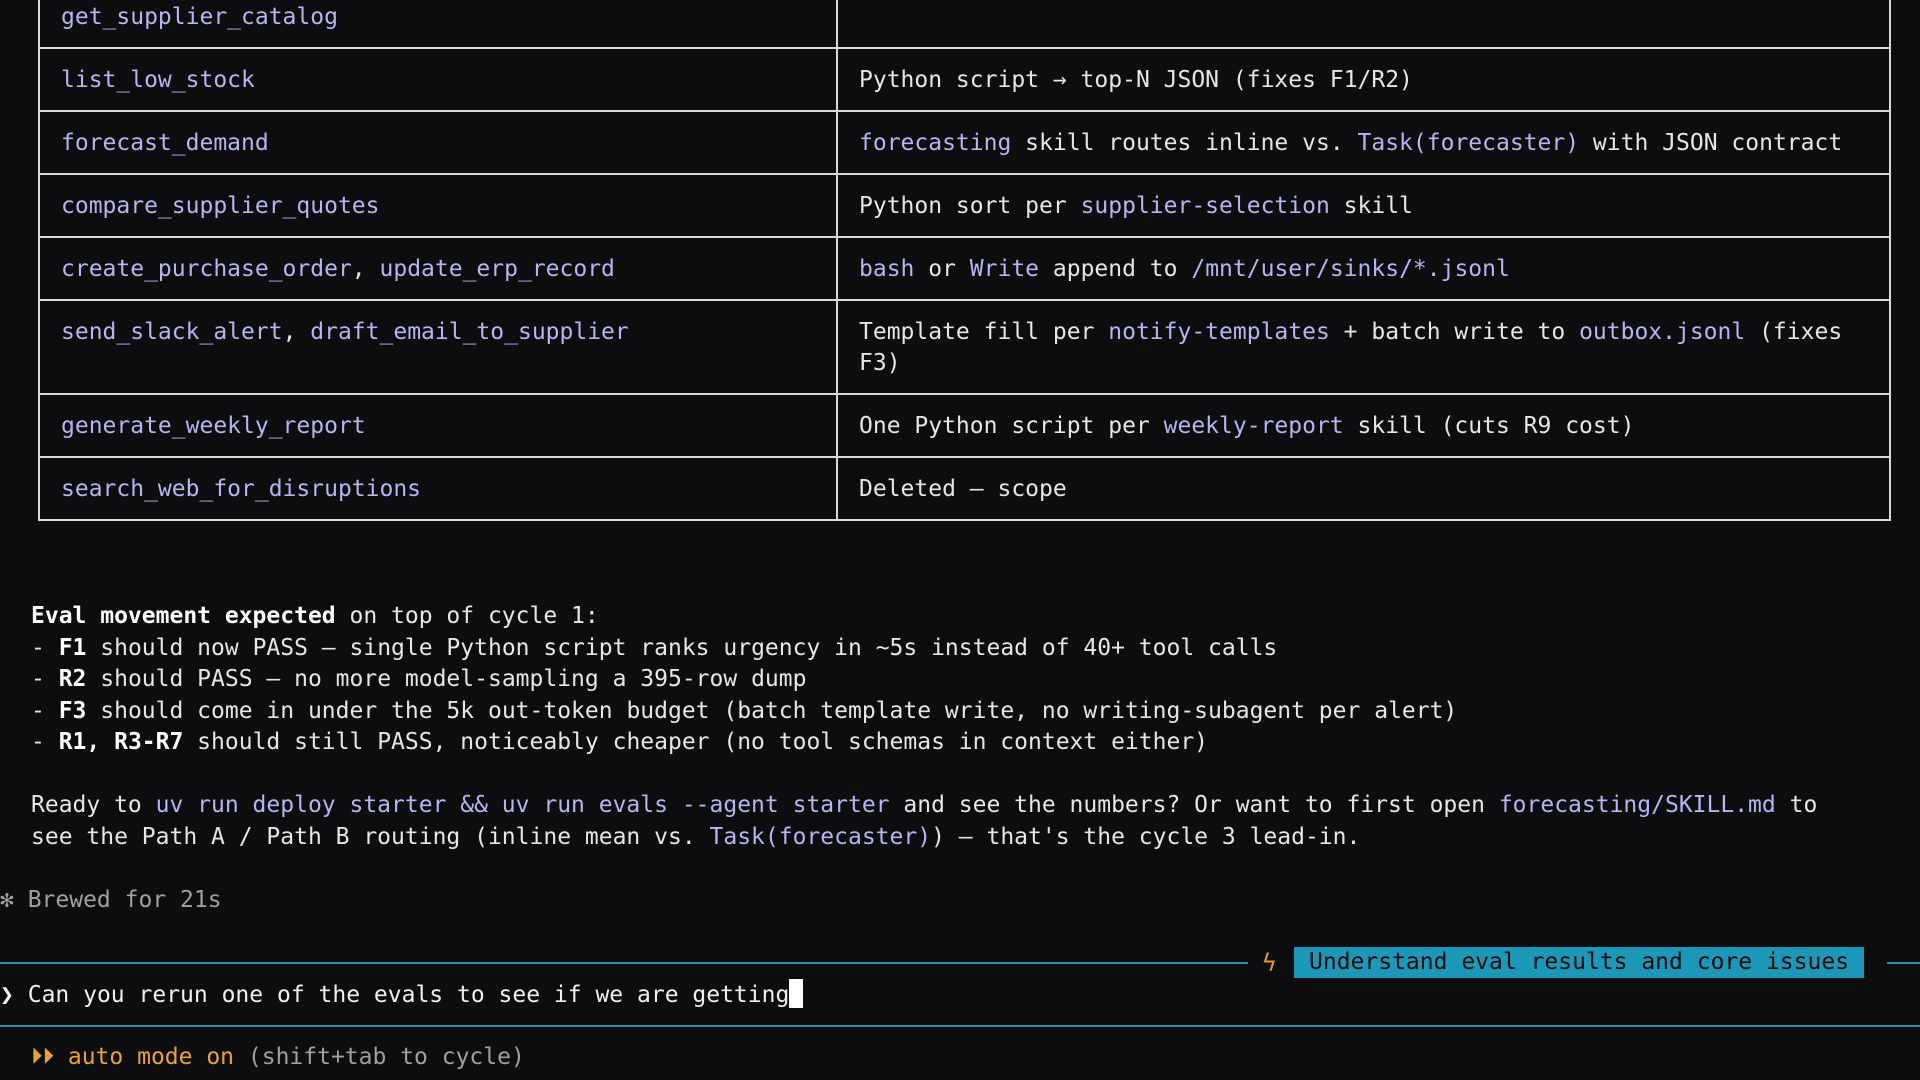 The image size is (1920, 1080). What do you see at coordinates (72, 679) in the screenshot?
I see `eval-id: R2` at bounding box center [72, 679].